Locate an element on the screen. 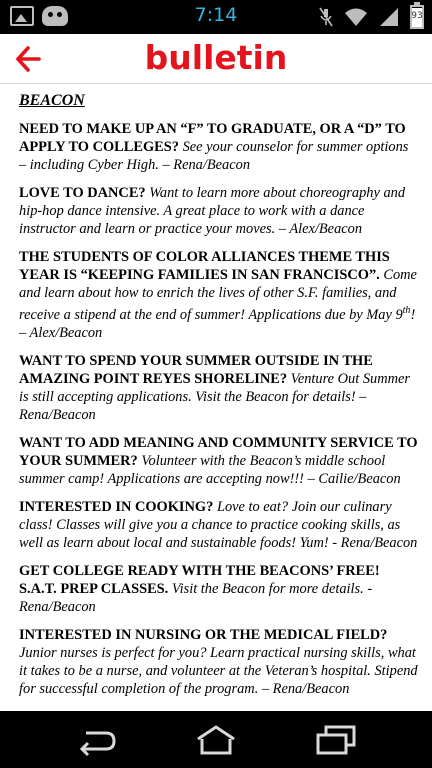  app-title: bulletin is located at coordinates (216, 57).